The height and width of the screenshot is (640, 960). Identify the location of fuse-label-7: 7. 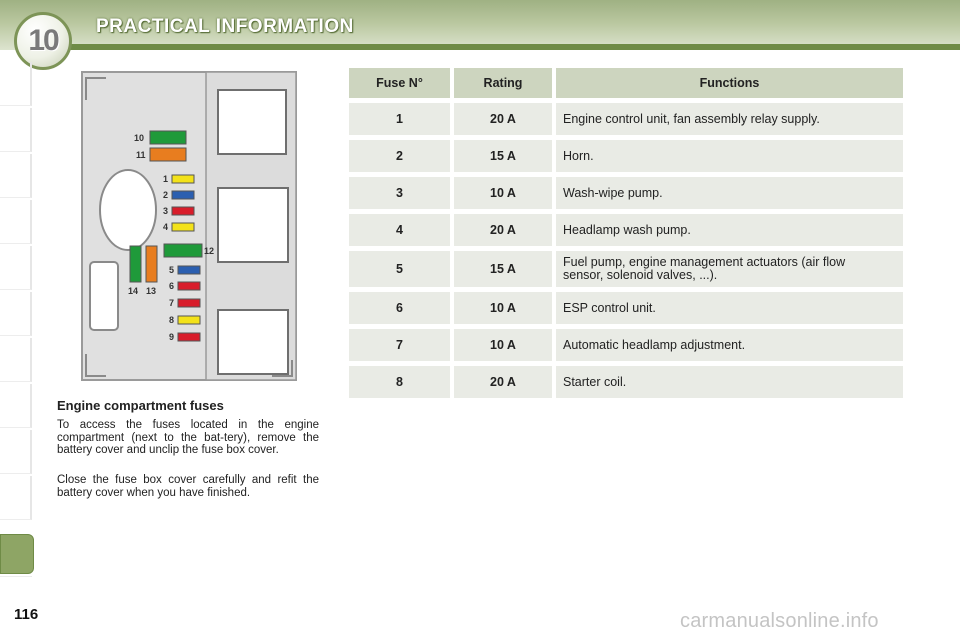
(171, 303).